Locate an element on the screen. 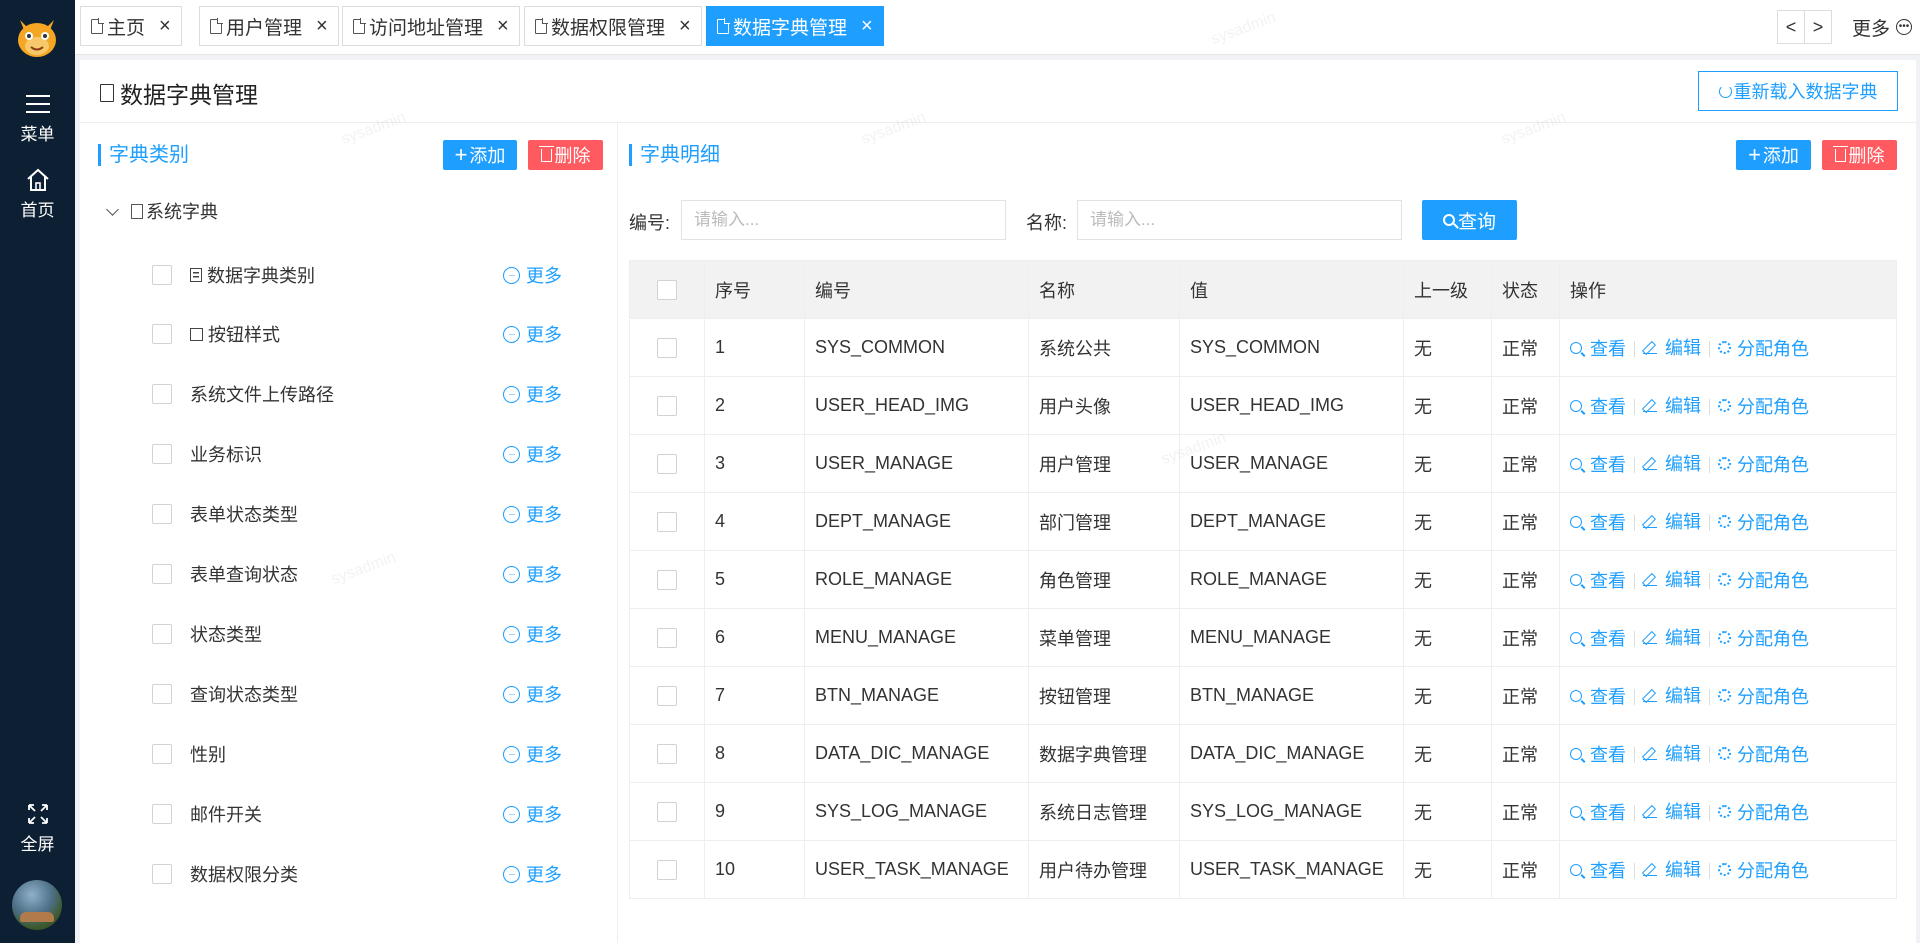 Image resolution: width=1920 pixels, height=943 pixels. add-category-button: + 添加 is located at coordinates (480, 155).